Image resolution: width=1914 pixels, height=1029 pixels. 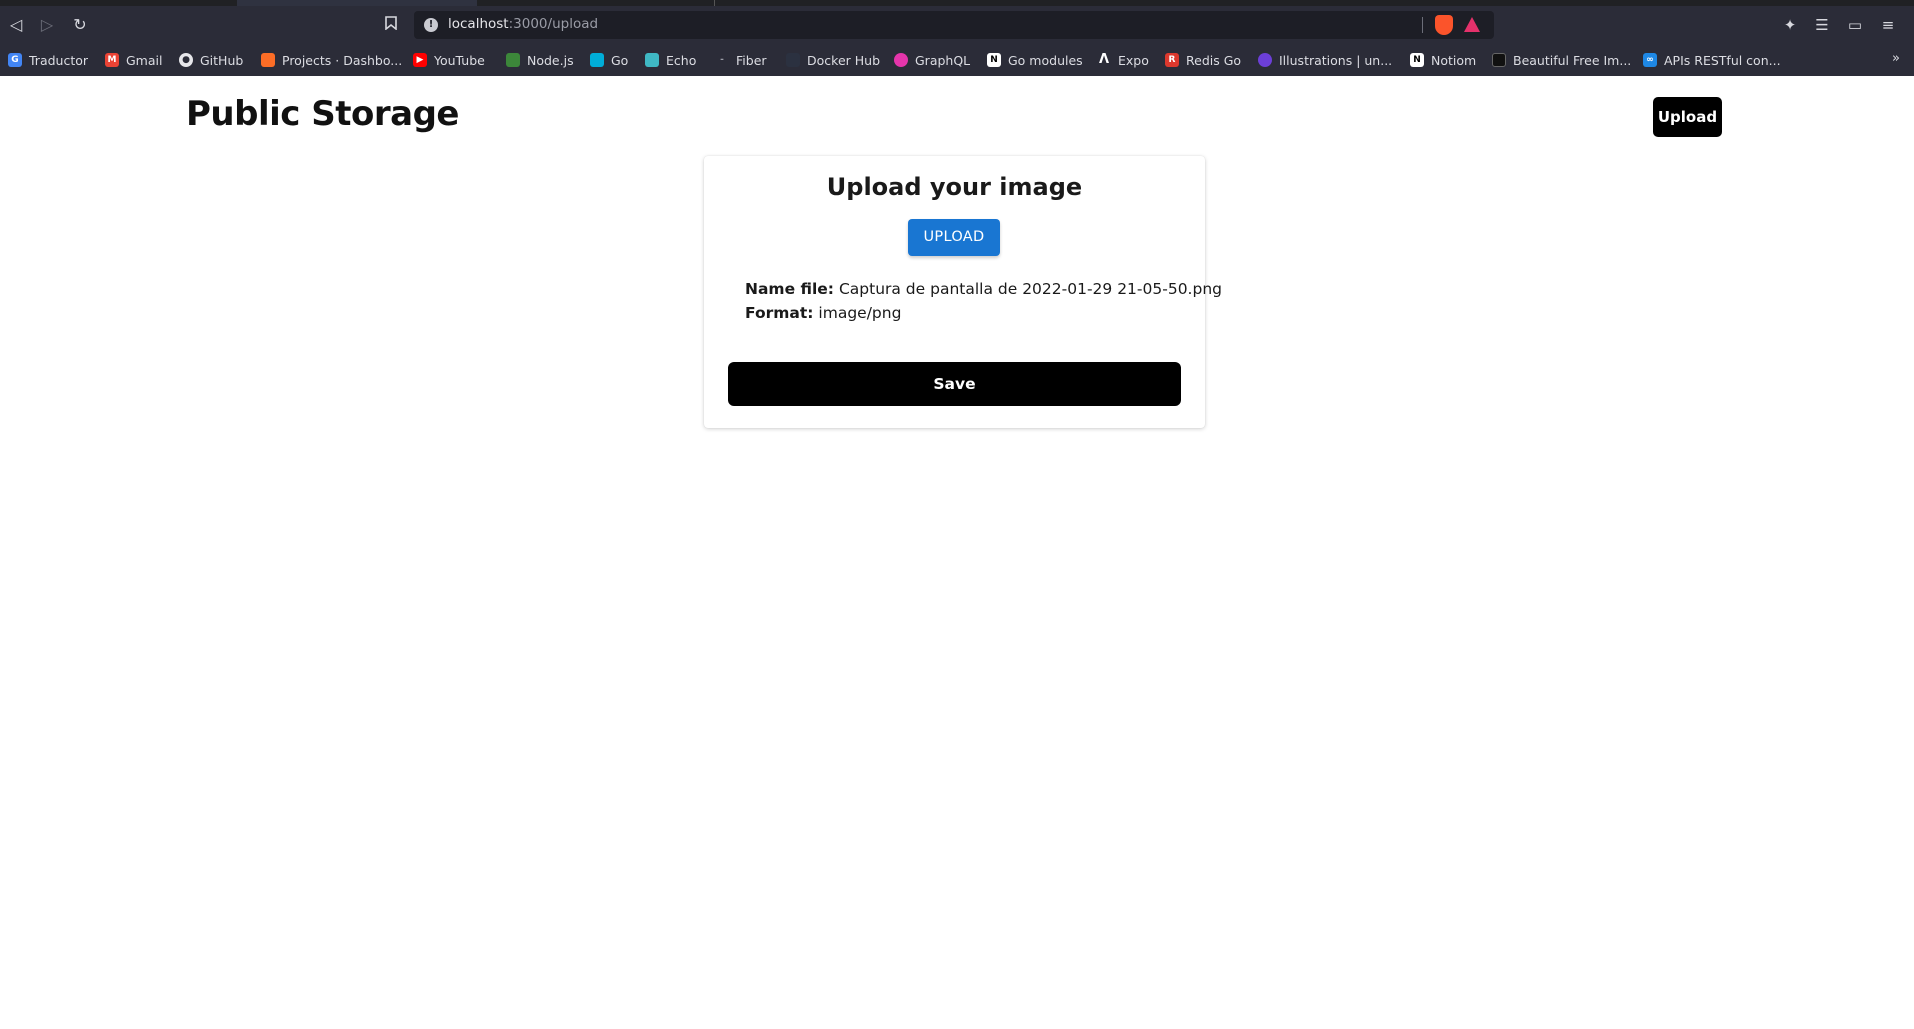 What do you see at coordinates (609, 60) in the screenshot?
I see `bookmark-go: Go` at bounding box center [609, 60].